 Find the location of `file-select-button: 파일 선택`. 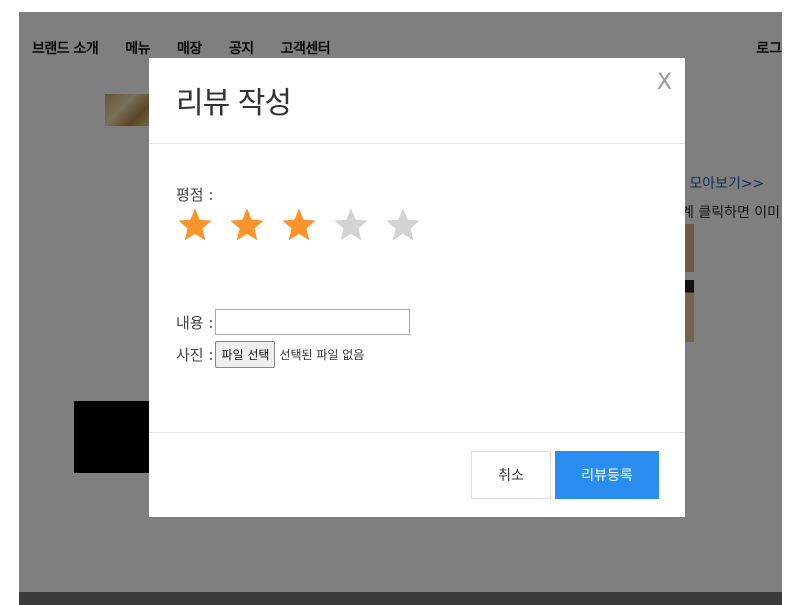

file-select-button: 파일 선택 is located at coordinates (245, 354).